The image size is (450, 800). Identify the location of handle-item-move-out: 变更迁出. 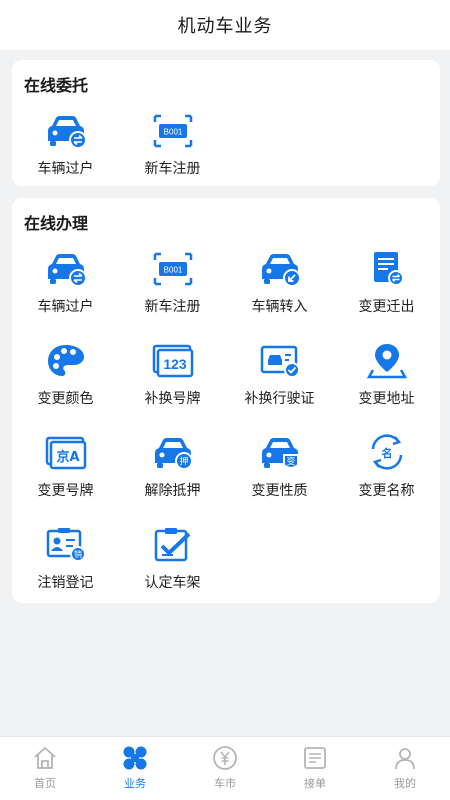
(386, 290).